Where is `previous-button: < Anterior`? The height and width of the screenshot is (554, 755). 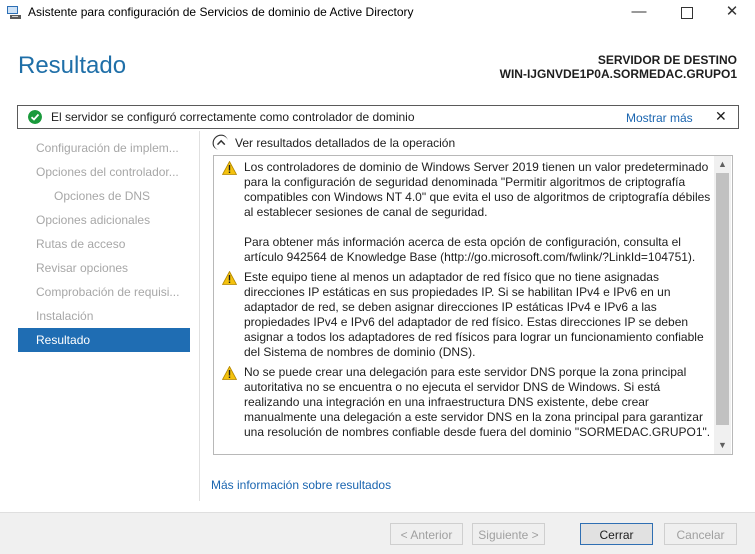 previous-button: < Anterior is located at coordinates (426, 534).